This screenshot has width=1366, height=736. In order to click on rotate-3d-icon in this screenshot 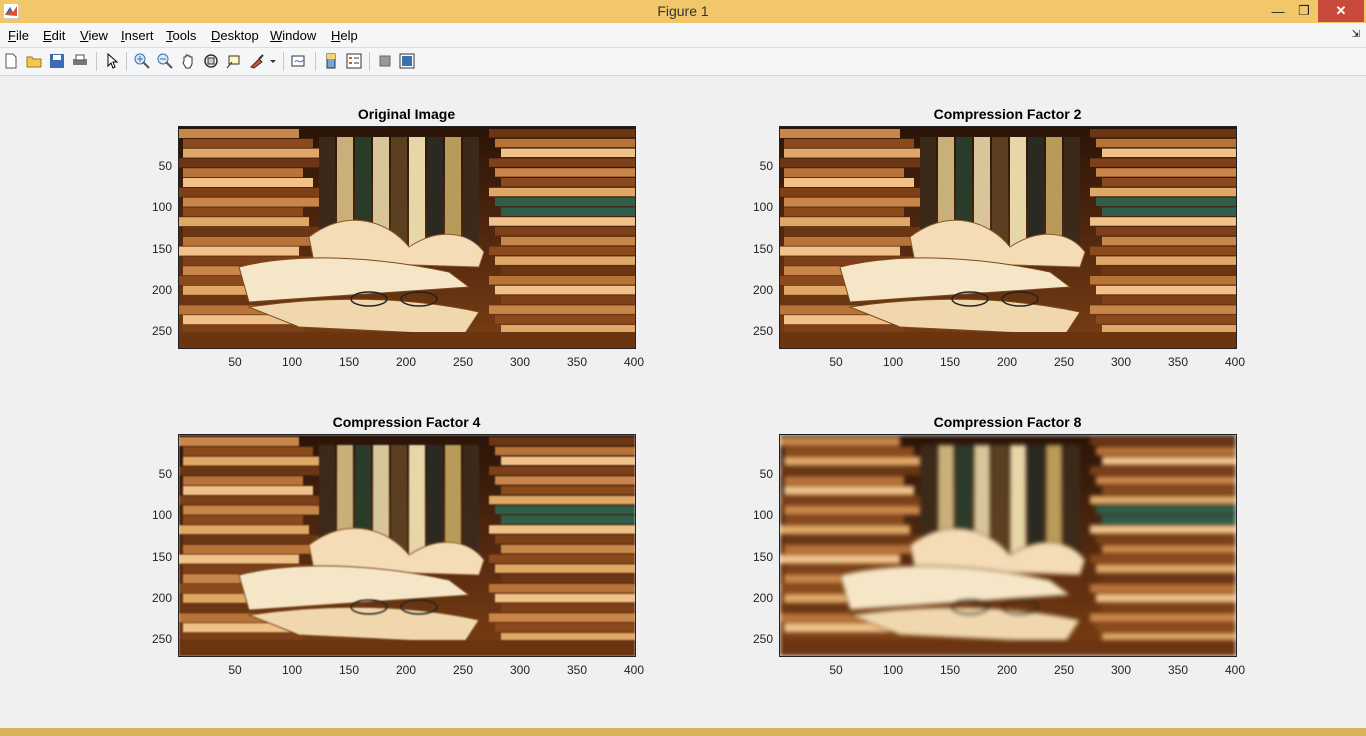, I will do `click(211, 61)`.